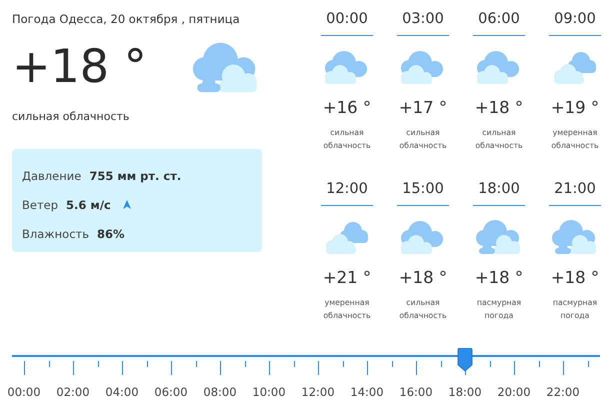 This screenshot has height=406, width=613. I want to click on current-condition: сильная облачность, so click(71, 116).